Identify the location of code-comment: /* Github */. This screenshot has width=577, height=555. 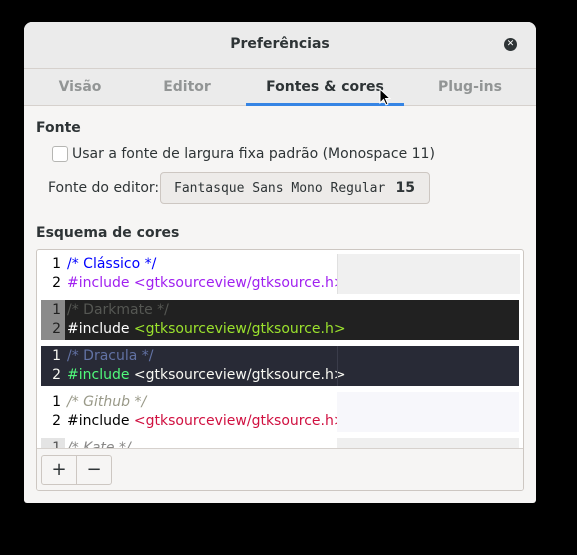
(107, 402).